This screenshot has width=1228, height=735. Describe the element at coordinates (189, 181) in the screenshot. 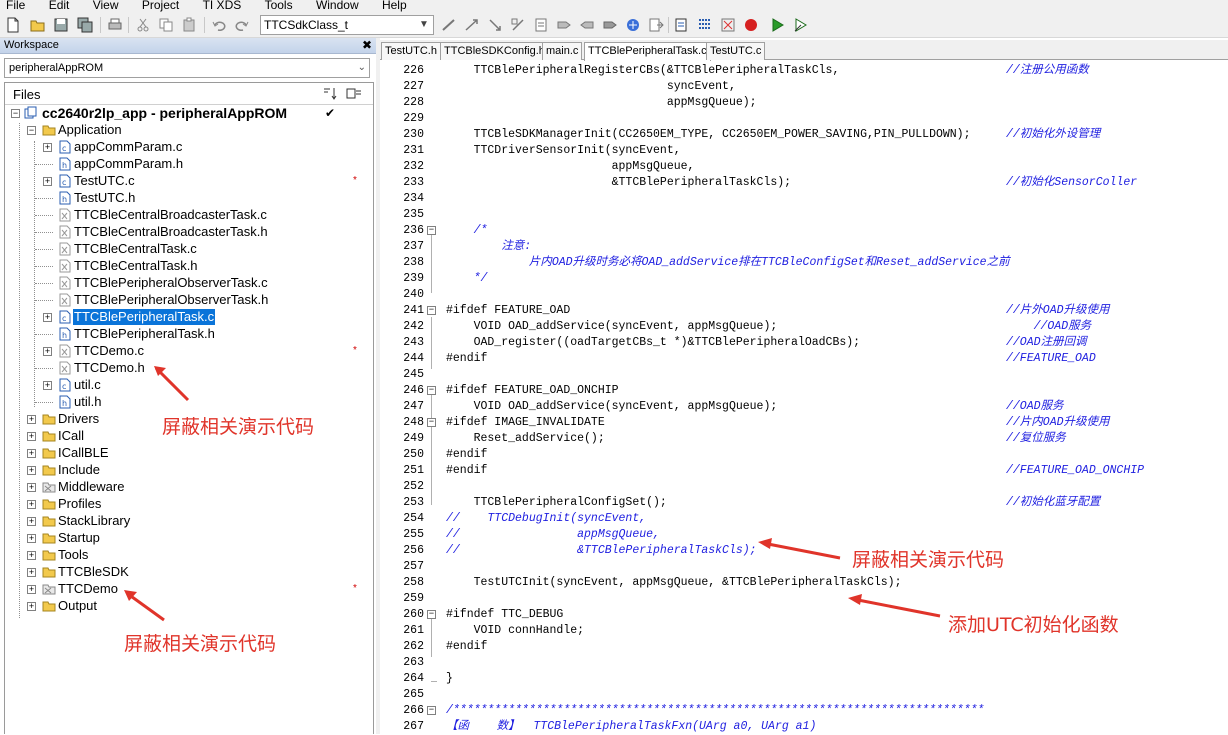

I see `tree-file: + c TestUTC.c *` at that location.